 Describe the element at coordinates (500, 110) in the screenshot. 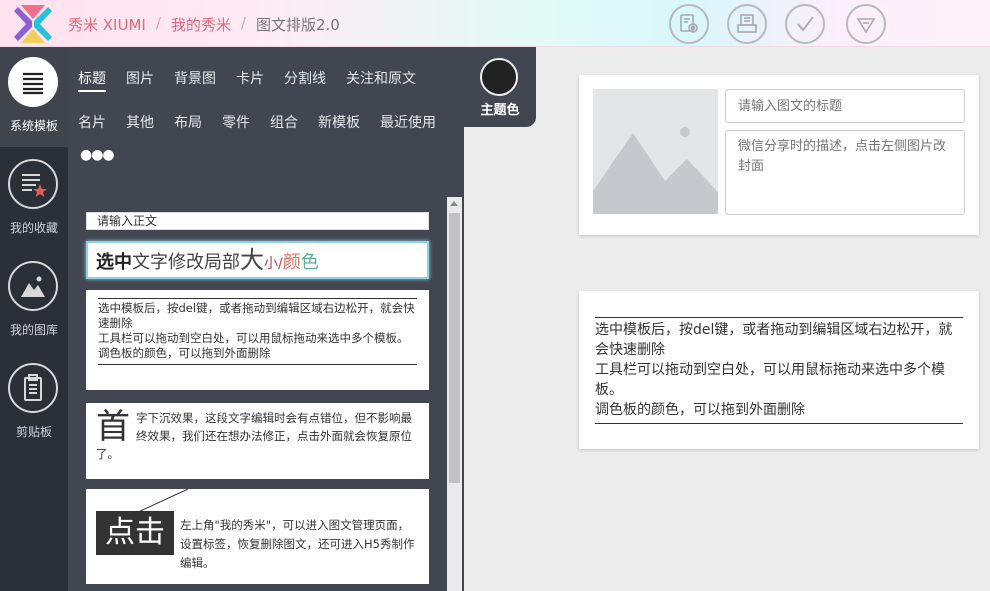

I see `theme-color-label: 主题色` at that location.